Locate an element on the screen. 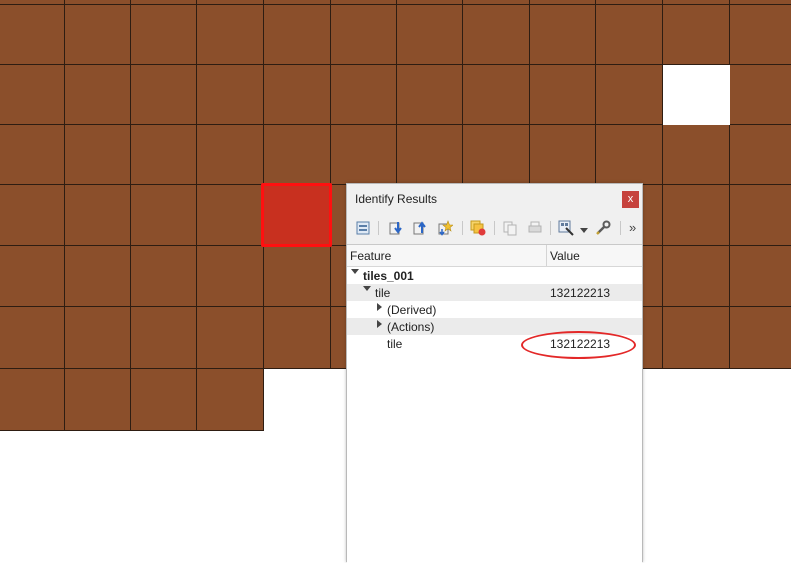 The height and width of the screenshot is (563, 791). value-column-header: Value is located at coordinates (565, 256).